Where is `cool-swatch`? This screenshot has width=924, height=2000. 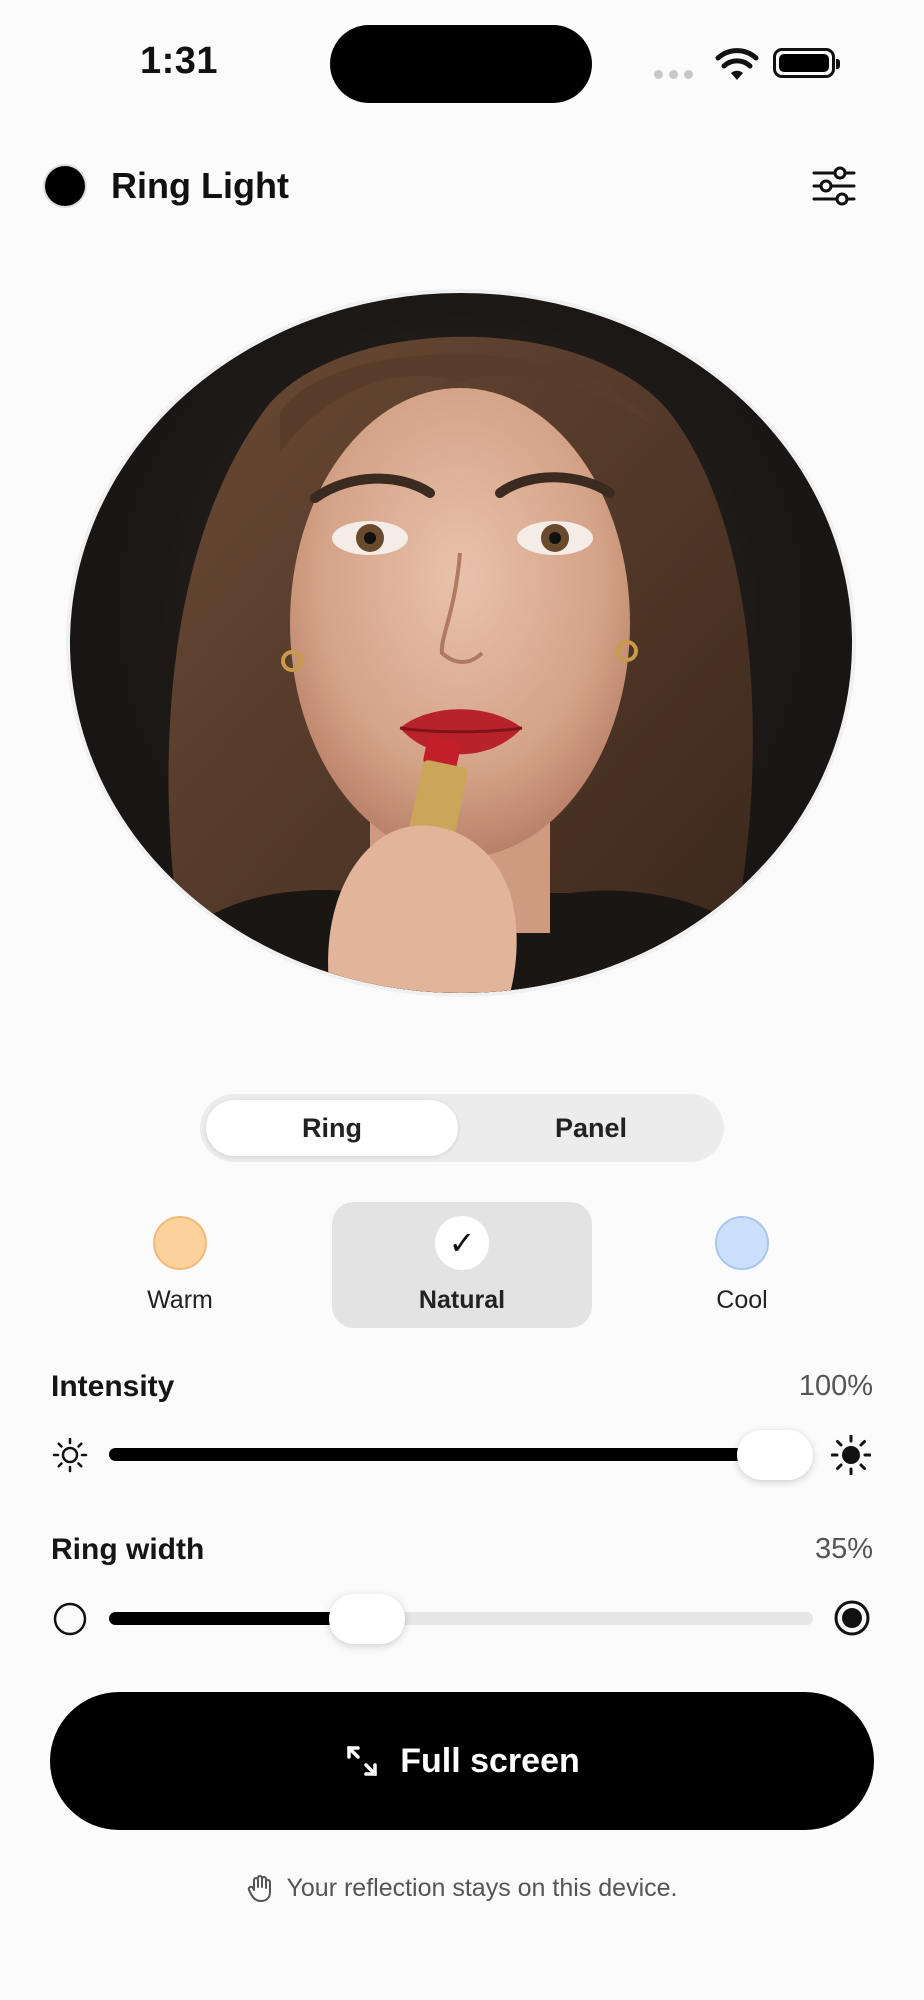
cool-swatch is located at coordinates (742, 1243).